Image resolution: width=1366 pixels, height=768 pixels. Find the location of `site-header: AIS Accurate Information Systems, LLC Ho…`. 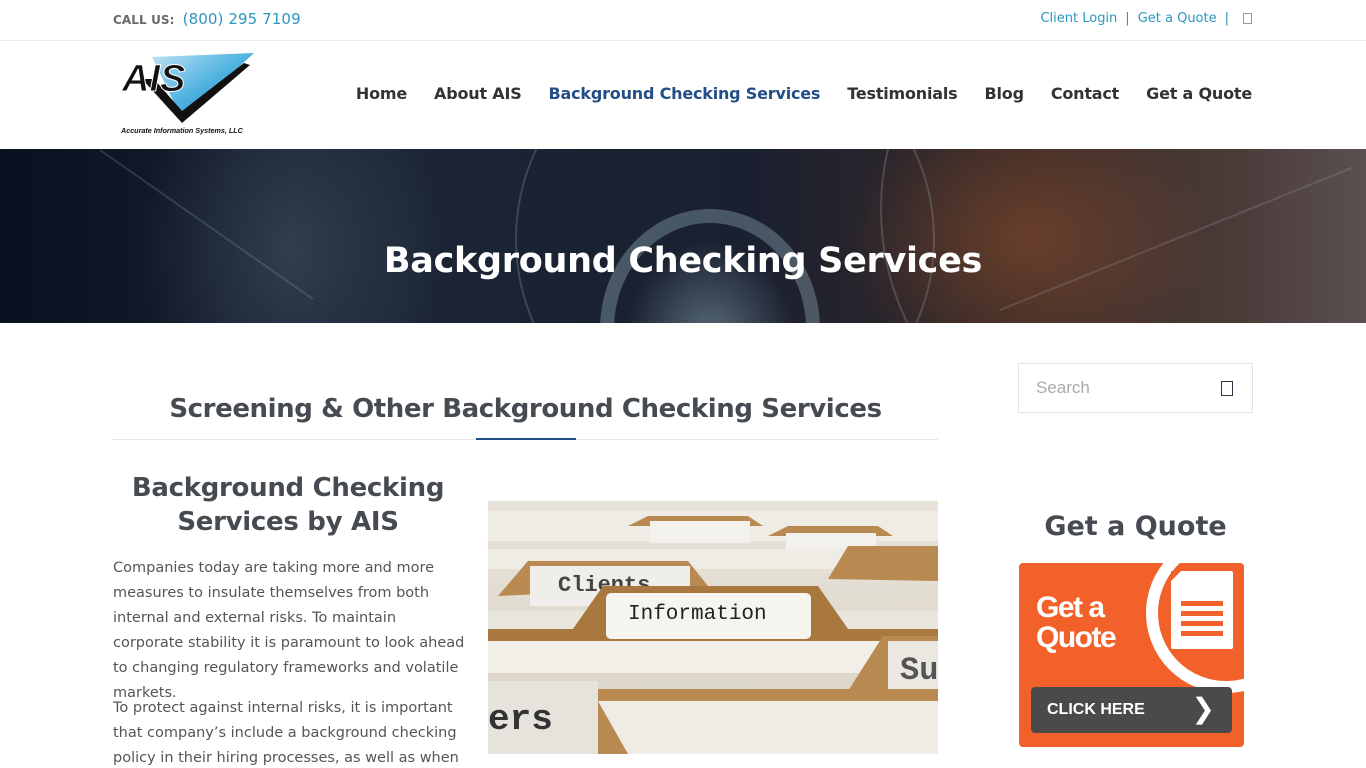

site-header: AIS Accurate Information Systems, LLC Ho… is located at coordinates (683, 95).